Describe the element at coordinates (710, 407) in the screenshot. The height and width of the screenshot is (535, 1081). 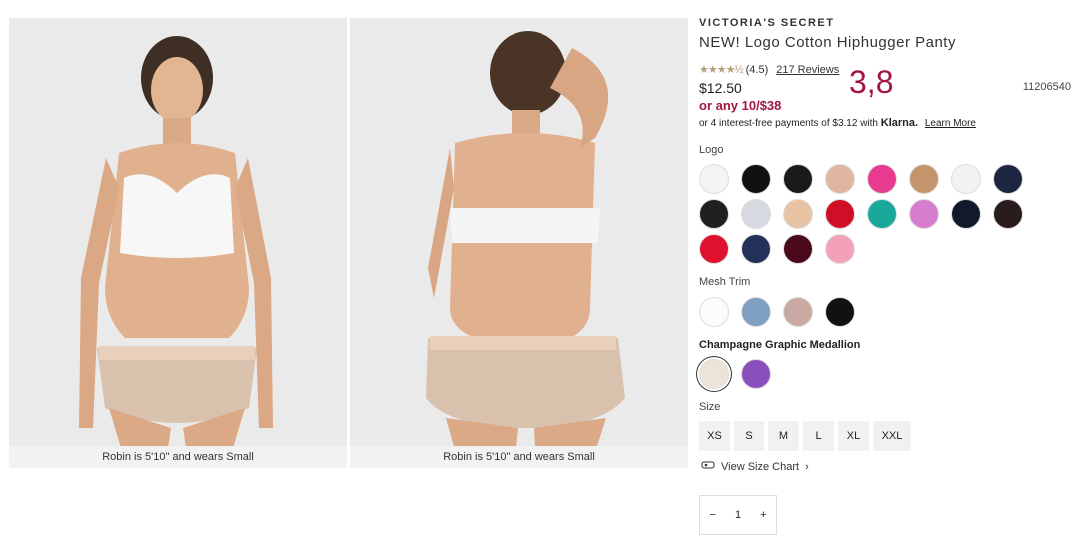
I see `size-label: Size` at that location.